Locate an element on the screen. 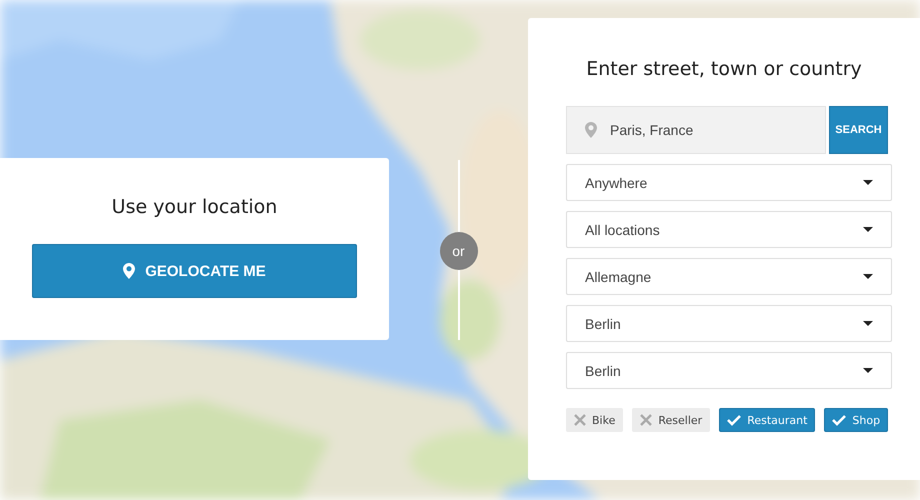 Image resolution: width=920 pixels, height=500 pixels. dropdown: Anywhere is located at coordinates (729, 182).